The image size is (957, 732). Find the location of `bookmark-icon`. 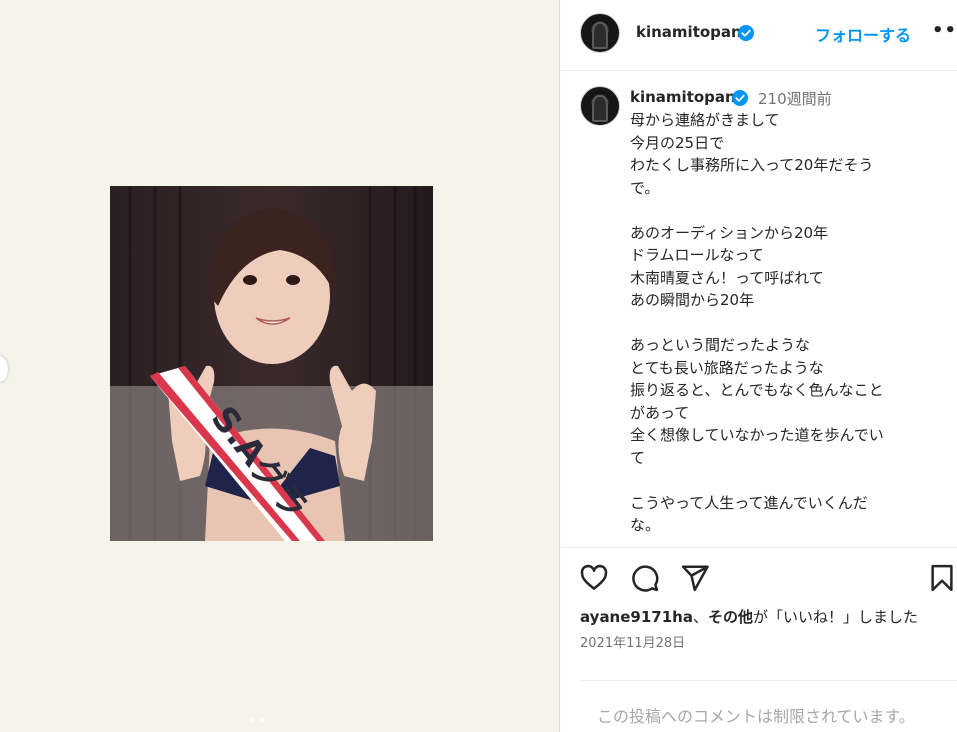

bookmark-icon is located at coordinates (941, 578).